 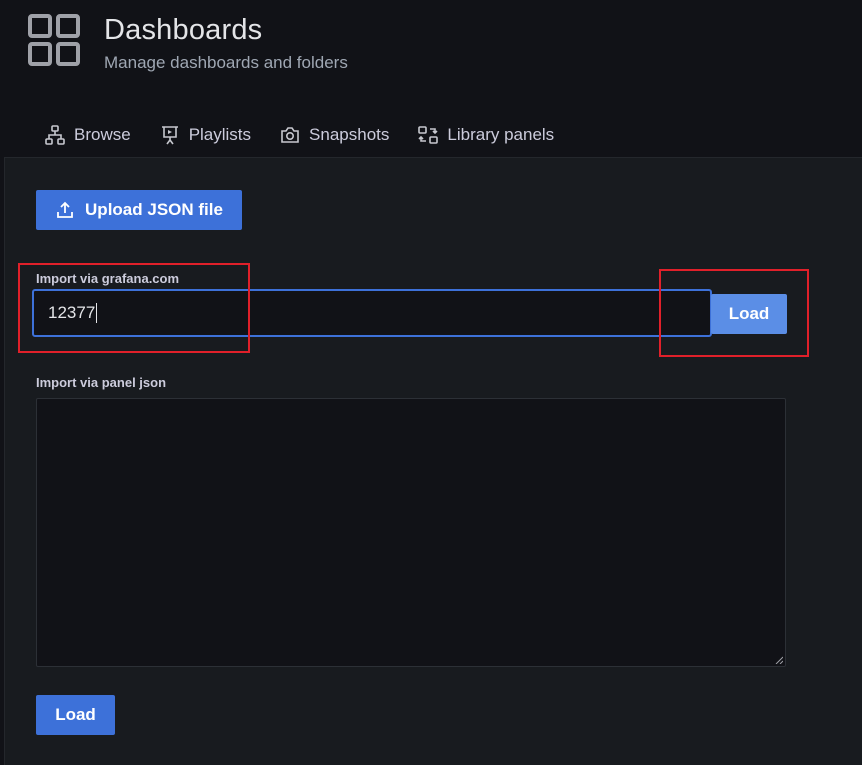 I want to click on tab-snapshots: Snapshots, so click(x=334, y=135).